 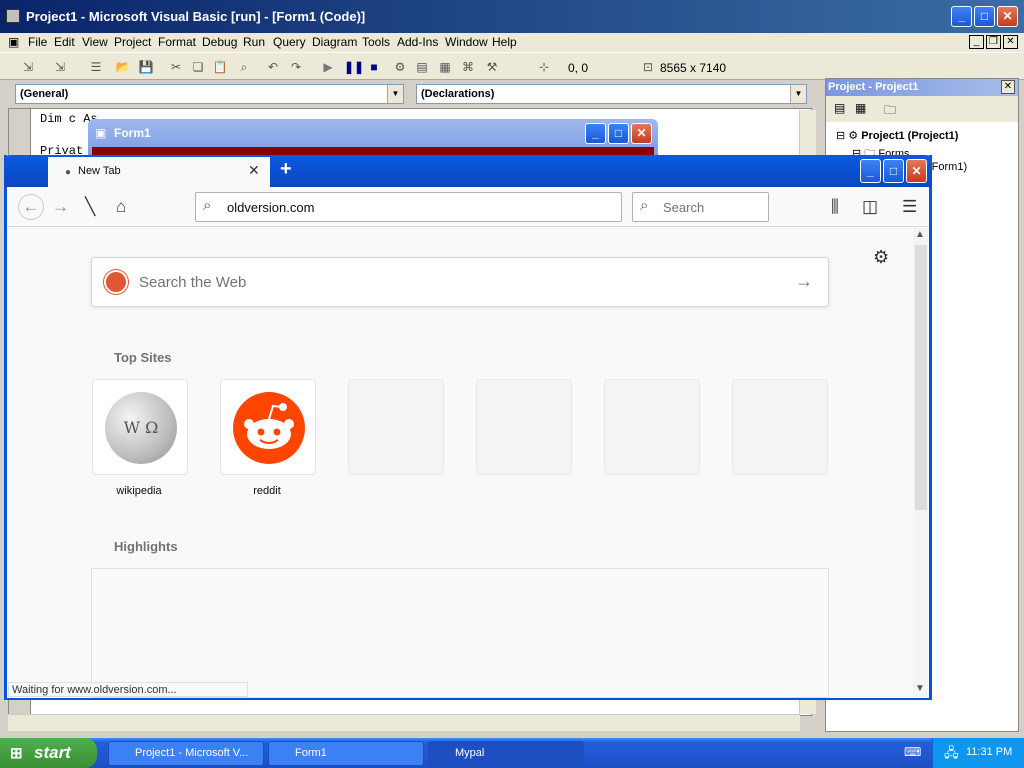 I want to click on start-label: start, so click(x=52, y=752).